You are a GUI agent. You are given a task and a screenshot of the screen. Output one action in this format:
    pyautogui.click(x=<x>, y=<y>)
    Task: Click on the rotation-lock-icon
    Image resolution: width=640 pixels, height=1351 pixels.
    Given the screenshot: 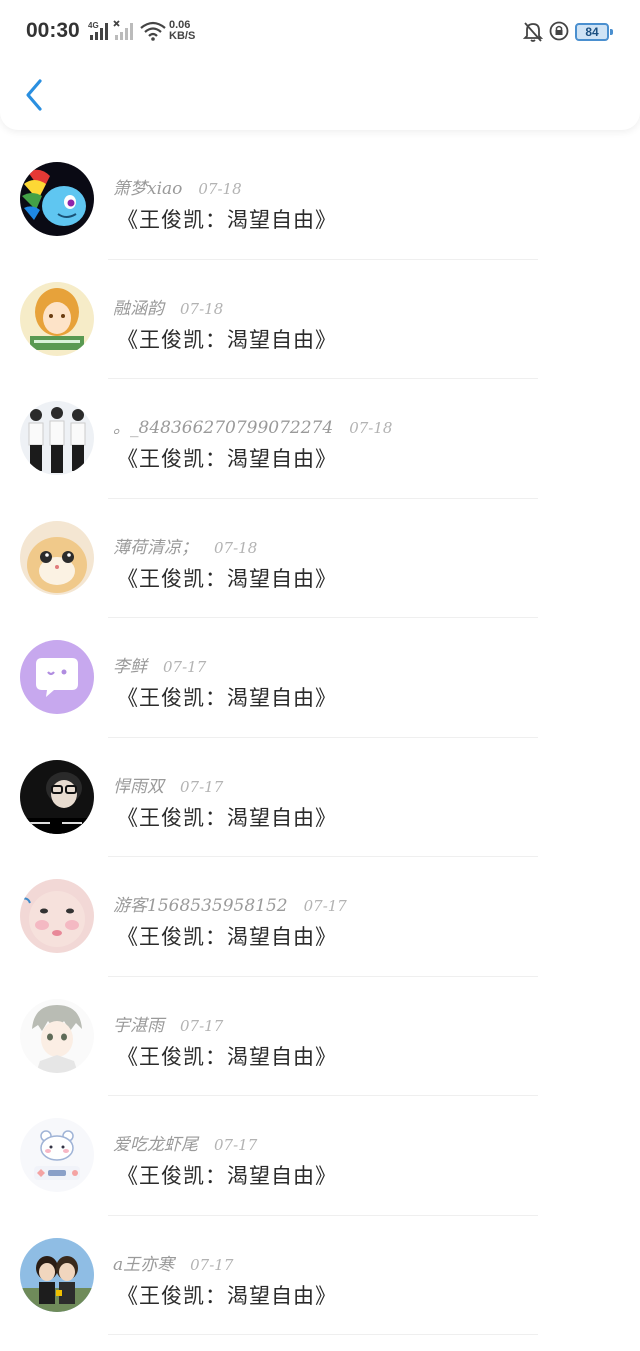 What is the action you would take?
    pyautogui.click(x=559, y=31)
    